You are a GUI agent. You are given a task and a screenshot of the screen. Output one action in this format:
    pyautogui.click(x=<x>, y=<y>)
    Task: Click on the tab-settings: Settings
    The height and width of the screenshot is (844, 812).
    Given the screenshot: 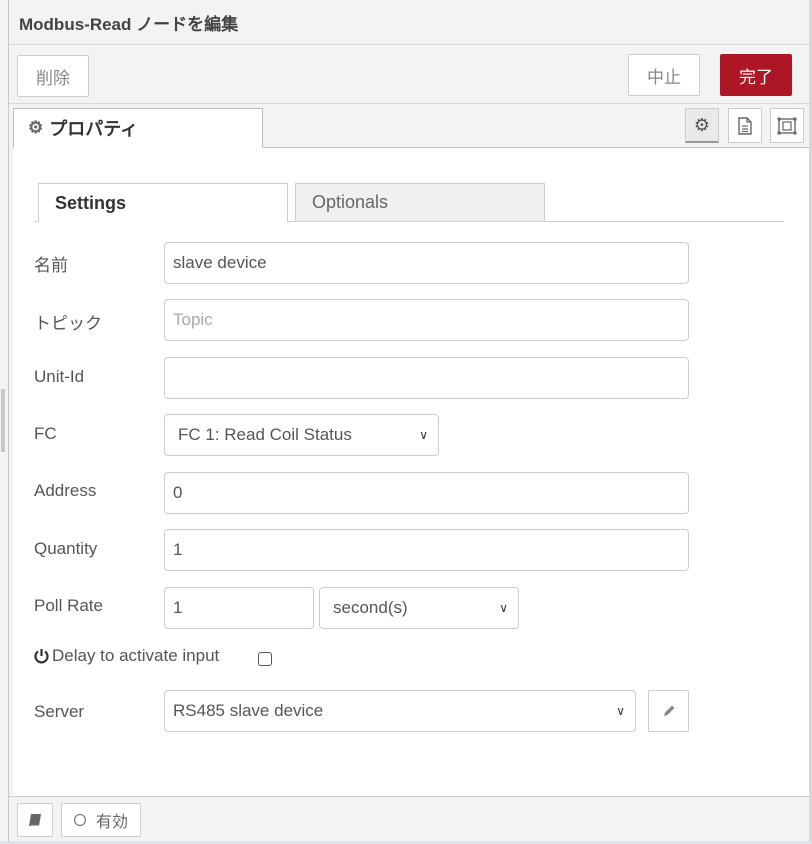 What is the action you would take?
    pyautogui.click(x=163, y=203)
    